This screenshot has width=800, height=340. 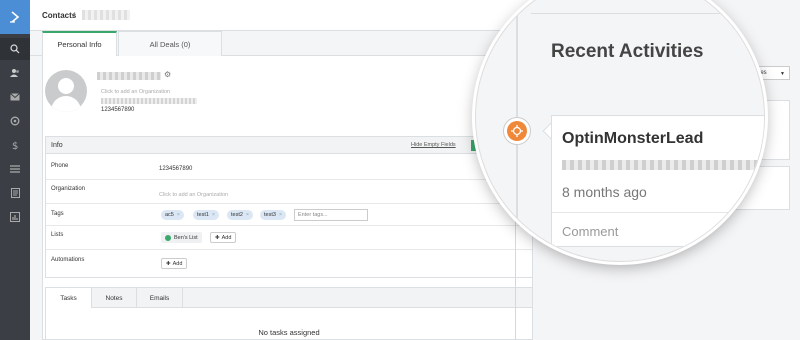 I want to click on chevron-right-icon, so click(x=15, y=17).